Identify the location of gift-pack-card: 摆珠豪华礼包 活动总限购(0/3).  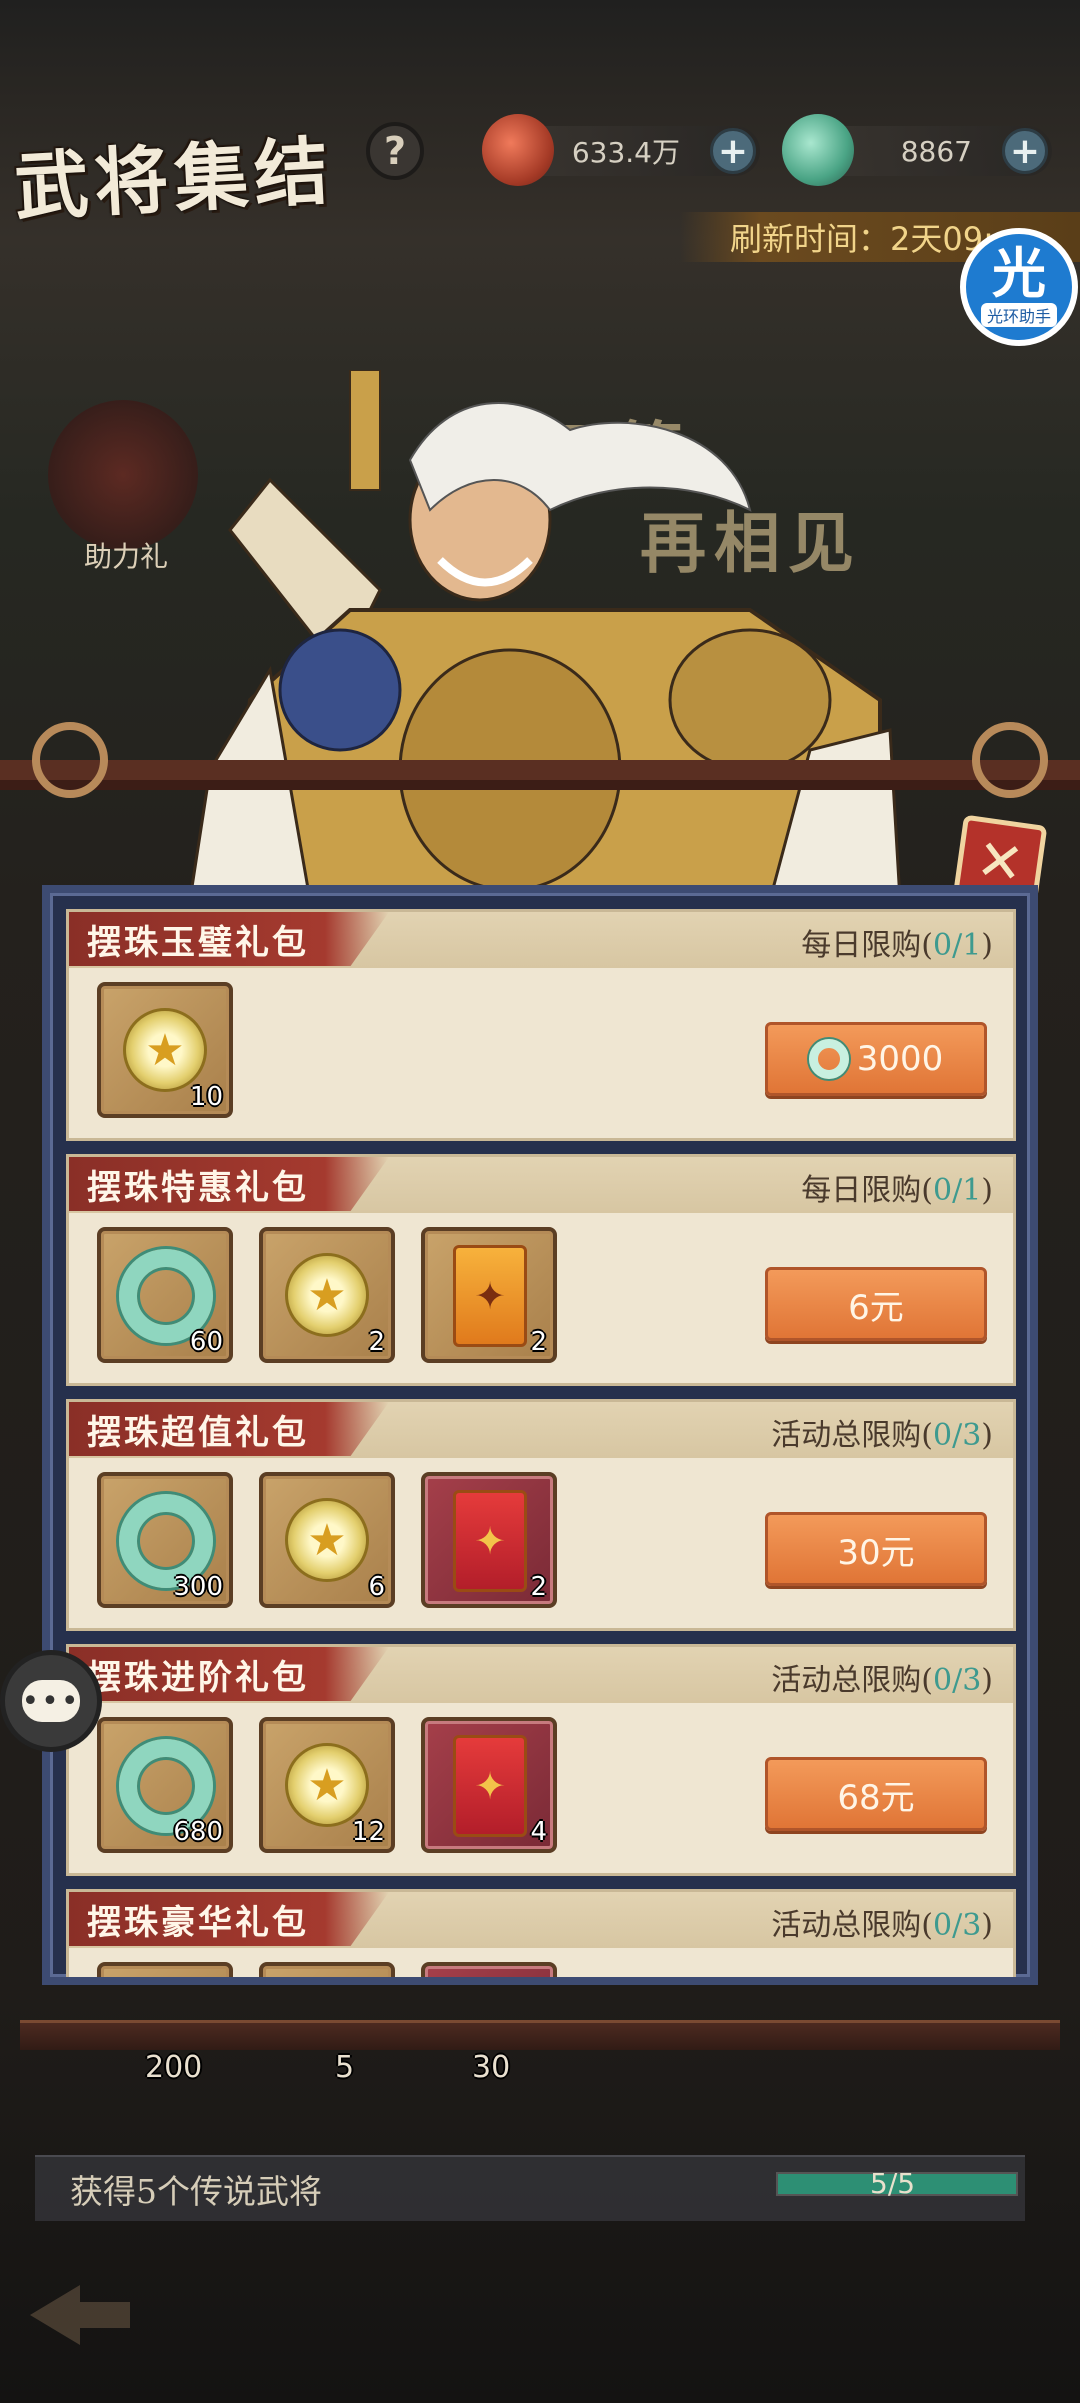
(541, 1933).